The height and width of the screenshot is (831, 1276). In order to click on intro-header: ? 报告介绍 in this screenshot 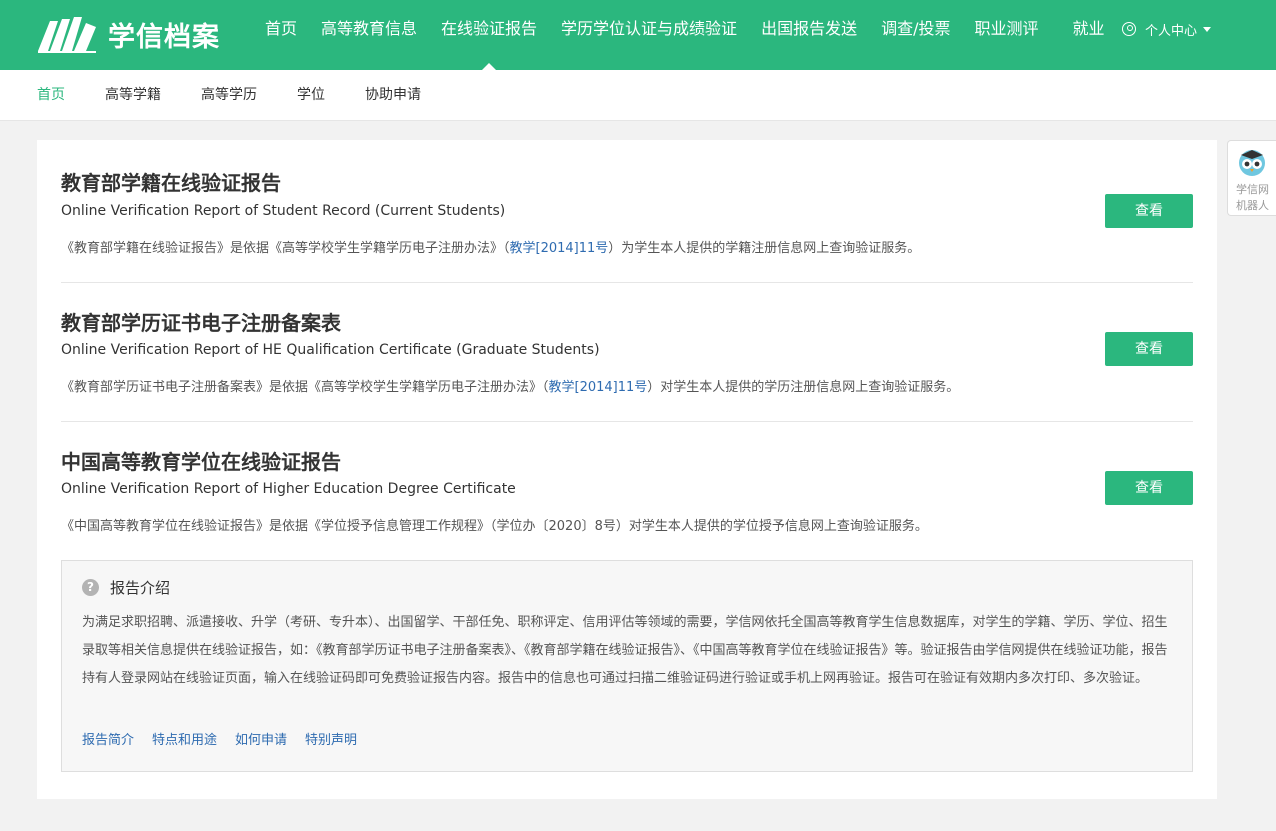, I will do `click(126, 587)`.